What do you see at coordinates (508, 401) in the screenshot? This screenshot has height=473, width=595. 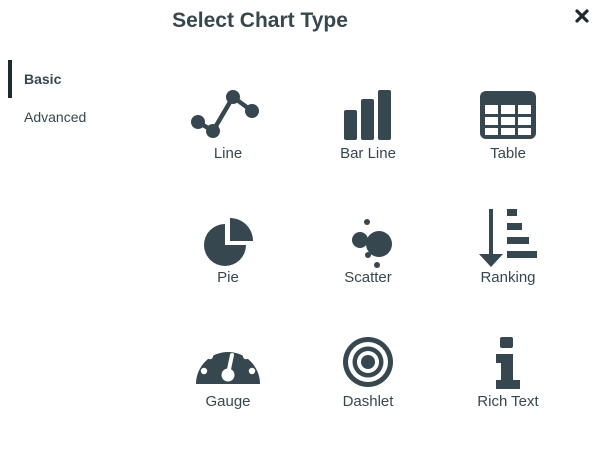 I see `chart-type-label: Rich Text` at bounding box center [508, 401].